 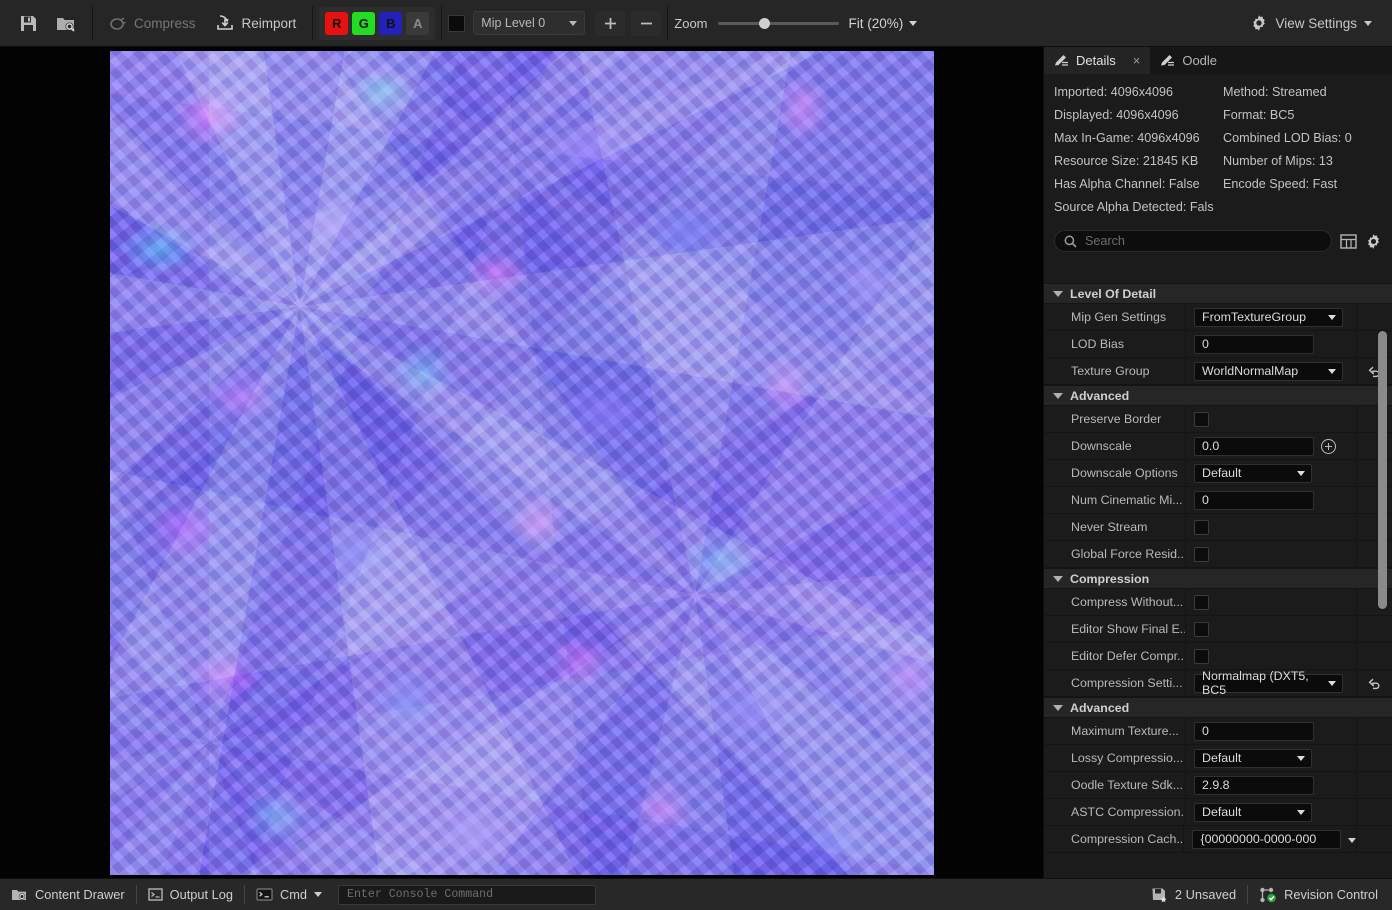 What do you see at coordinates (1193, 241) in the screenshot?
I see `search-input: Search` at bounding box center [1193, 241].